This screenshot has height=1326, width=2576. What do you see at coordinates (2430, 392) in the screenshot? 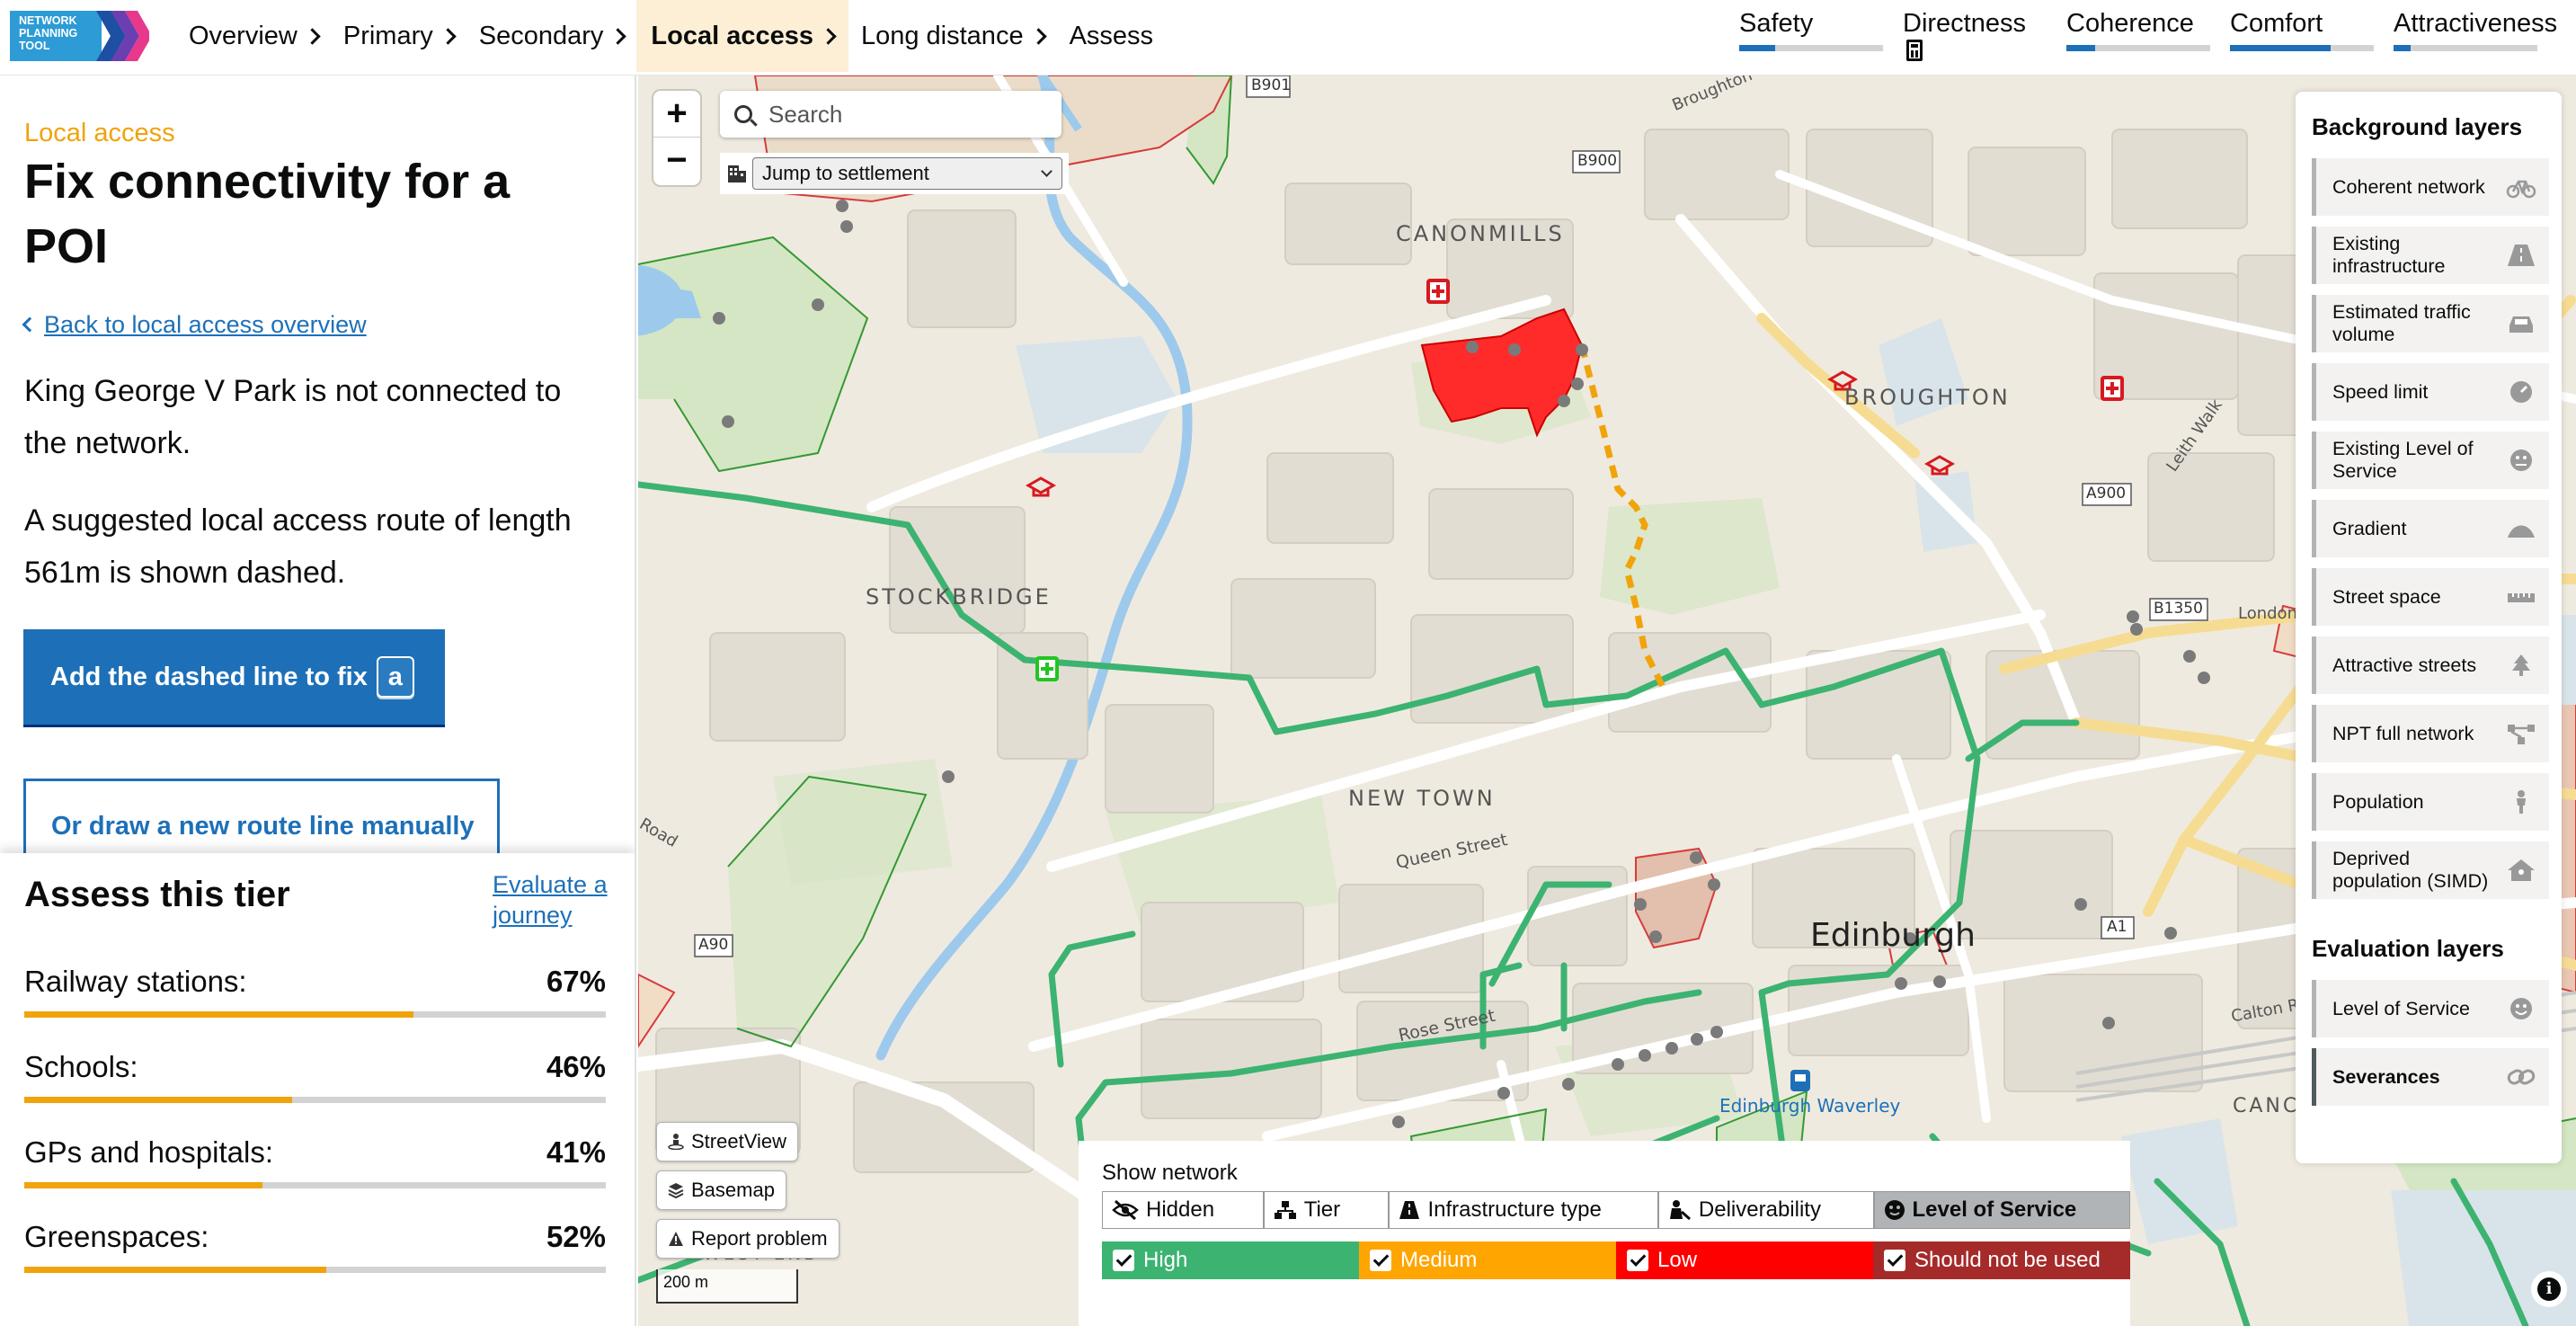
I see `layer-speed-limit: Speed limit` at bounding box center [2430, 392].